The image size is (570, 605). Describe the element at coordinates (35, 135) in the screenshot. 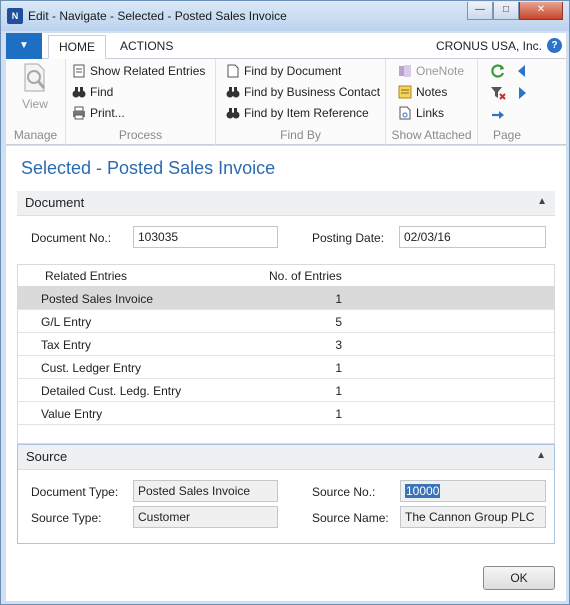

I see `group-label-manage: Manage` at that location.